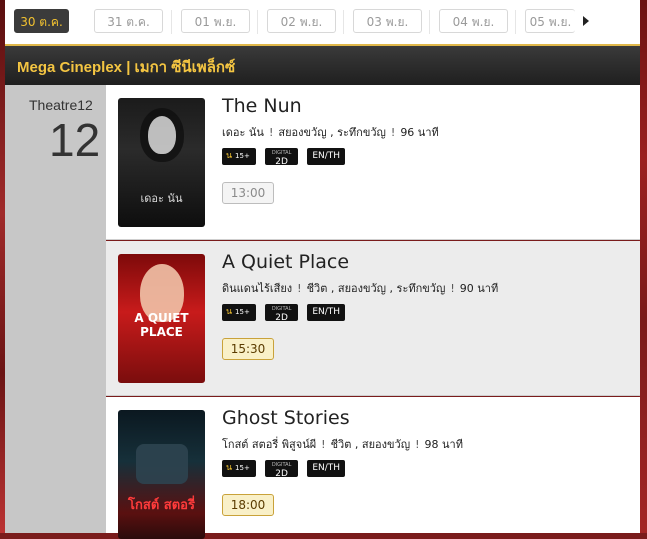  What do you see at coordinates (215, 21) in the screenshot?
I see `date-tab-01: 01 พ.ย.` at bounding box center [215, 21].